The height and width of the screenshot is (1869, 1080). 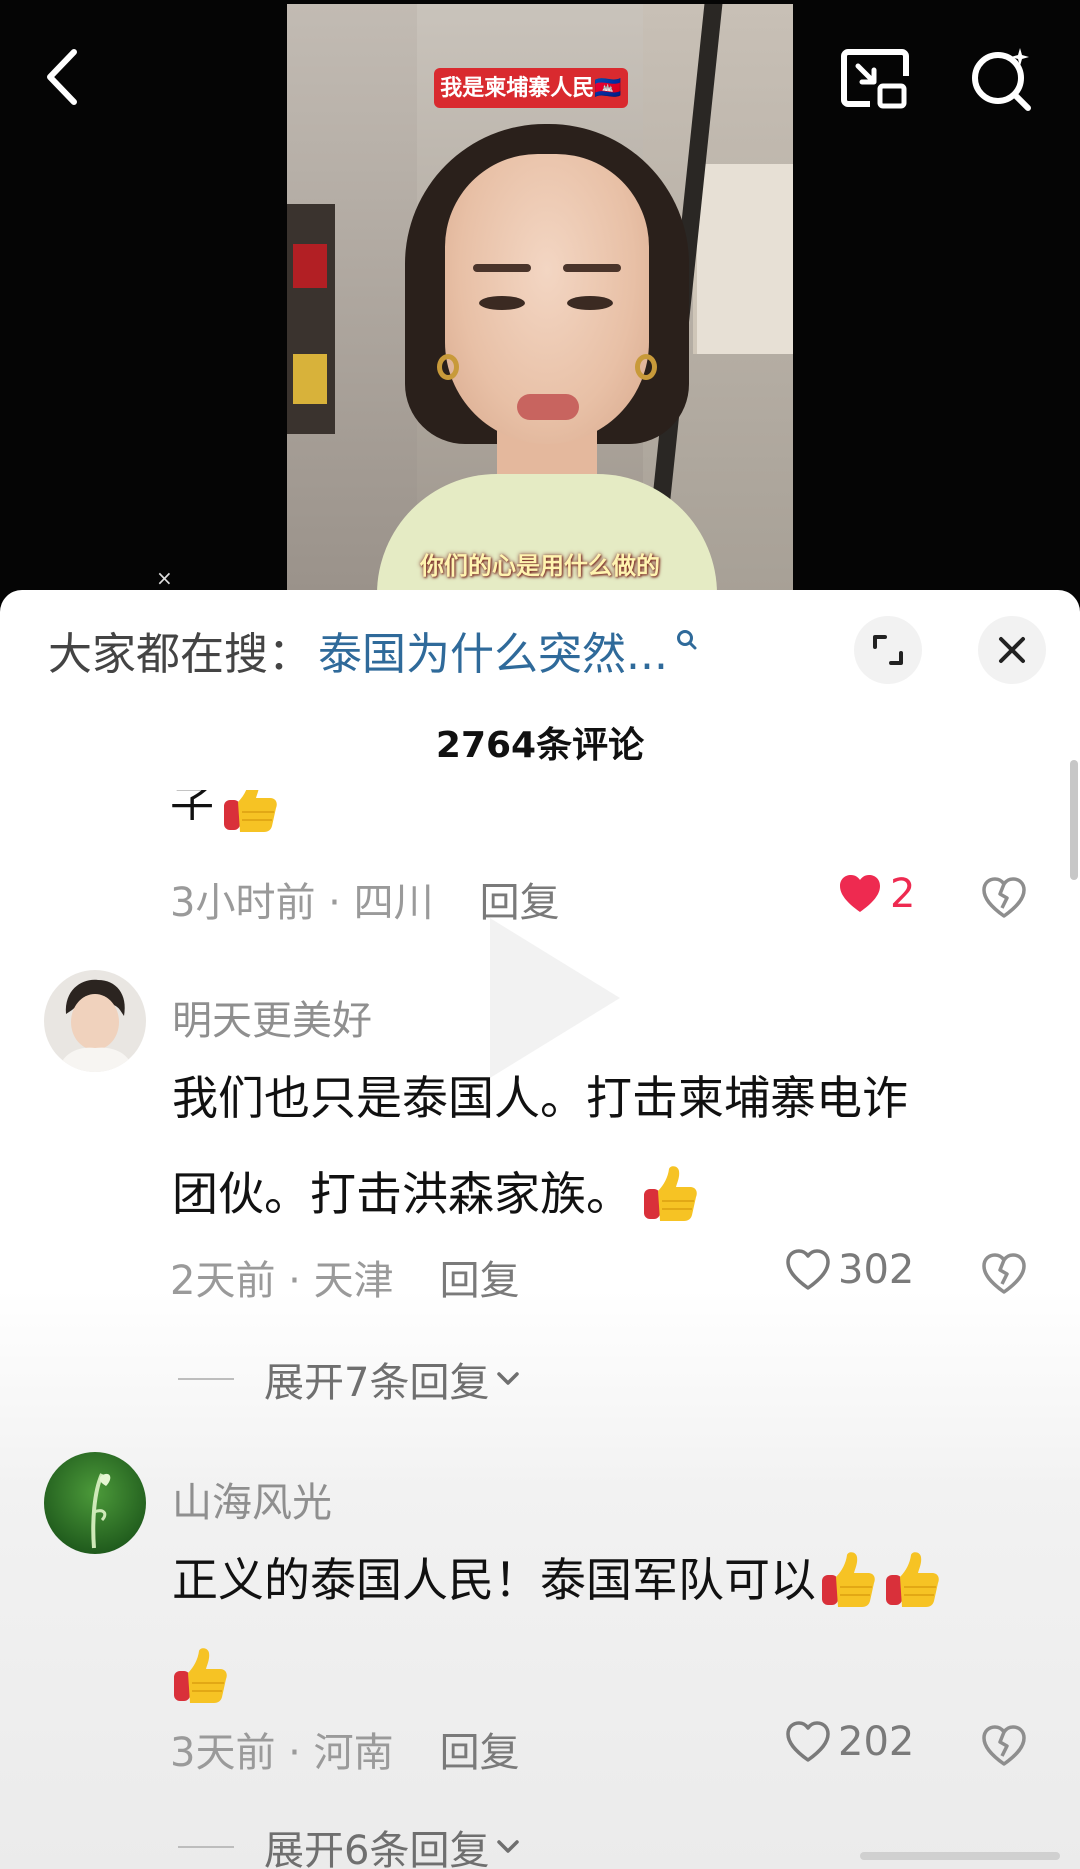 I want to click on comment-meta: 2天前 · 天津 回复, so click(x=345, y=1277).